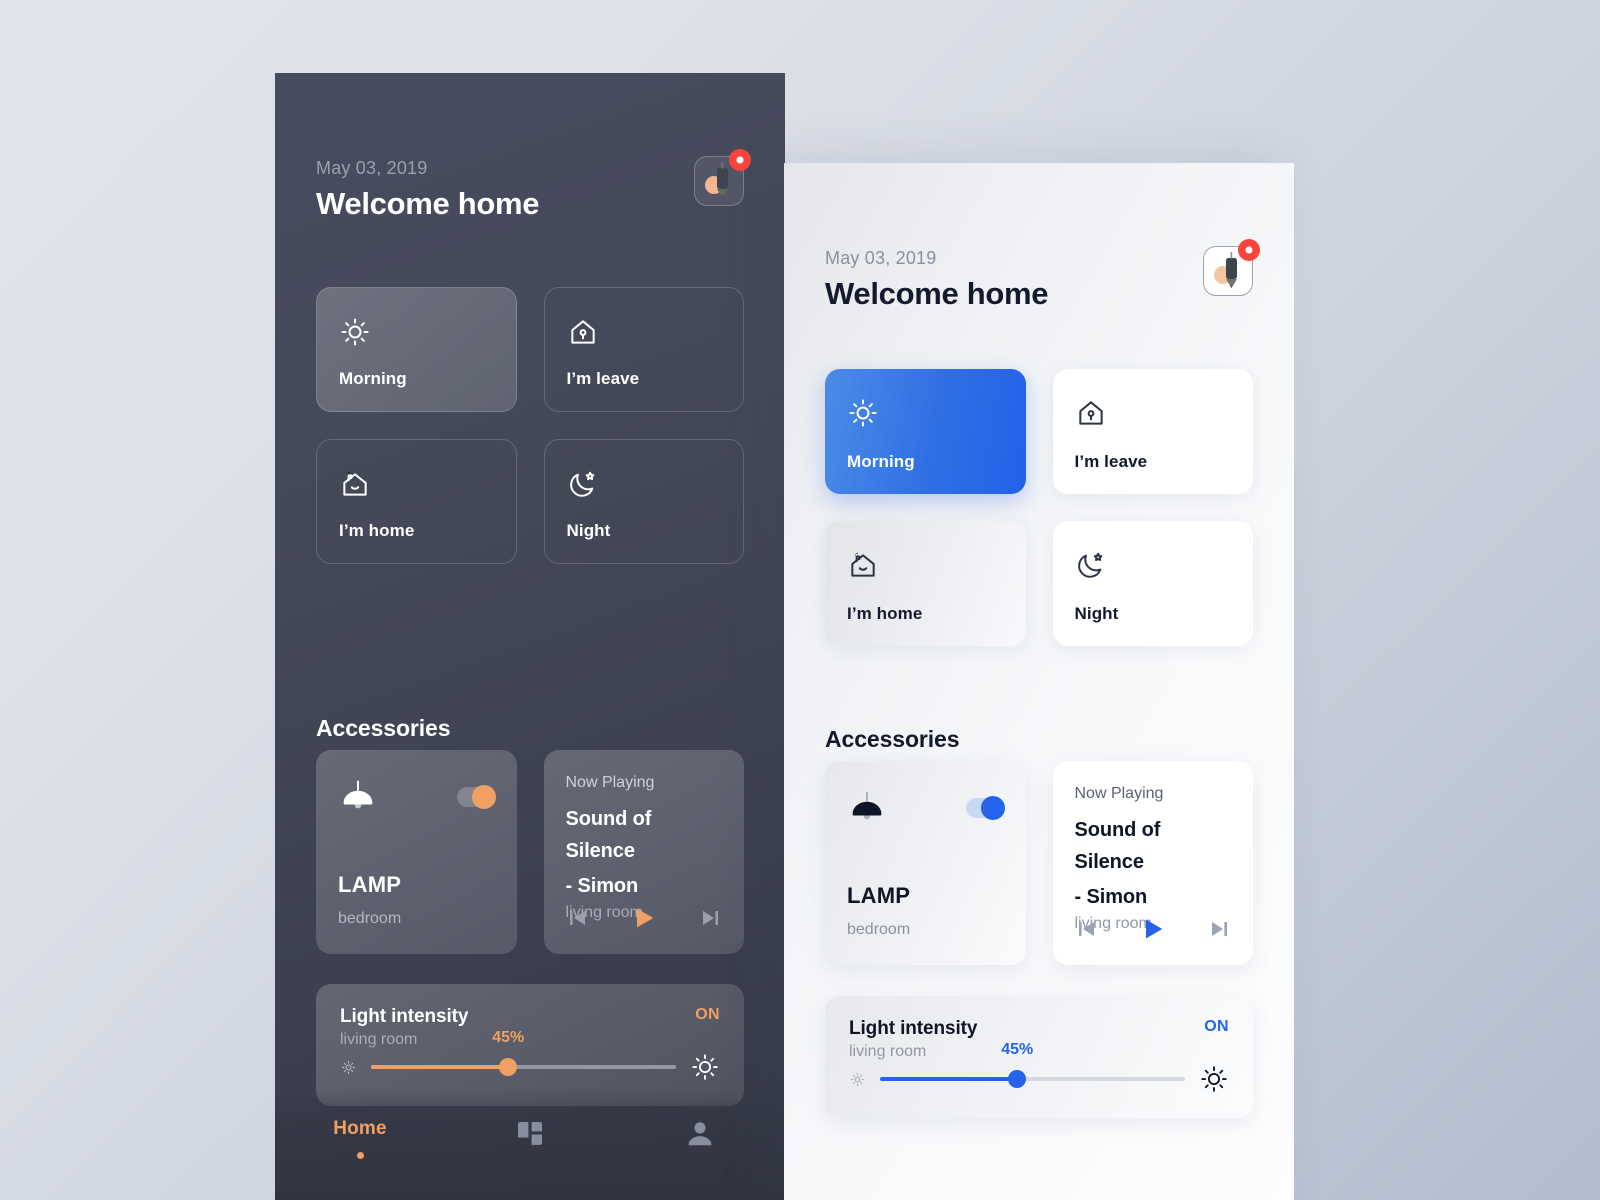 The image size is (1600, 1200). What do you see at coordinates (360, 1155) in the screenshot?
I see `active-indicator-dot` at bounding box center [360, 1155].